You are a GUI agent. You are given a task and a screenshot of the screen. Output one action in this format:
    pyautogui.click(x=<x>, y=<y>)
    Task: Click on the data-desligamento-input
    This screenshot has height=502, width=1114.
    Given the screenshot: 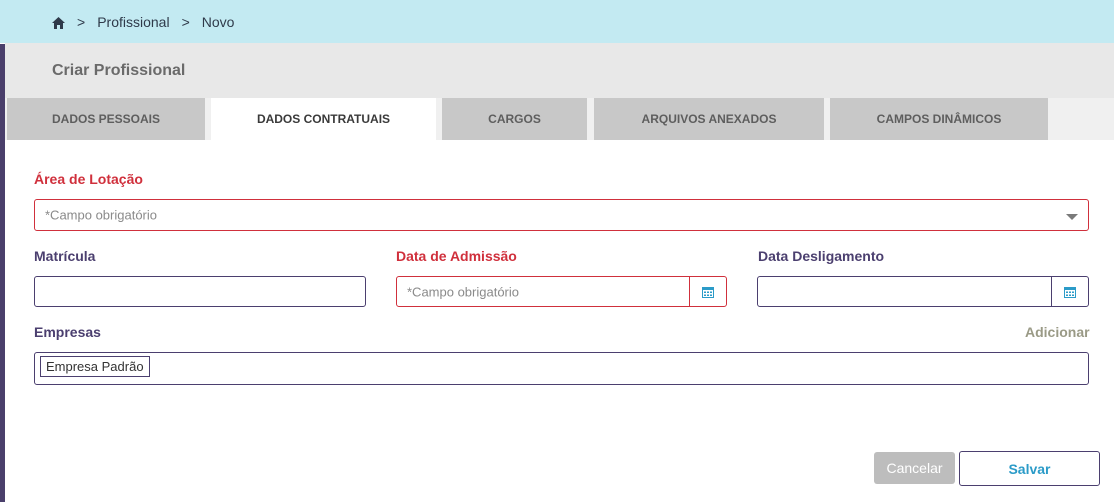 What is the action you would take?
    pyautogui.click(x=923, y=291)
    